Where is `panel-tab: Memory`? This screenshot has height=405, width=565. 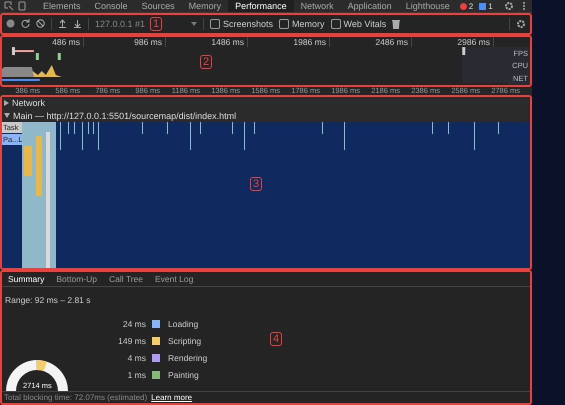
panel-tab: Memory is located at coordinates (205, 6).